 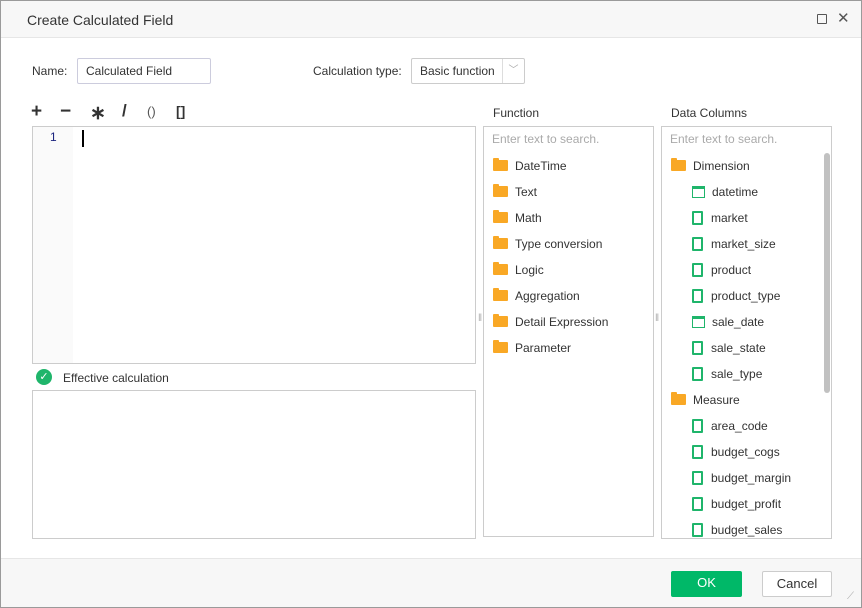 What do you see at coordinates (151, 111) in the screenshot?
I see `parens-button: ()` at bounding box center [151, 111].